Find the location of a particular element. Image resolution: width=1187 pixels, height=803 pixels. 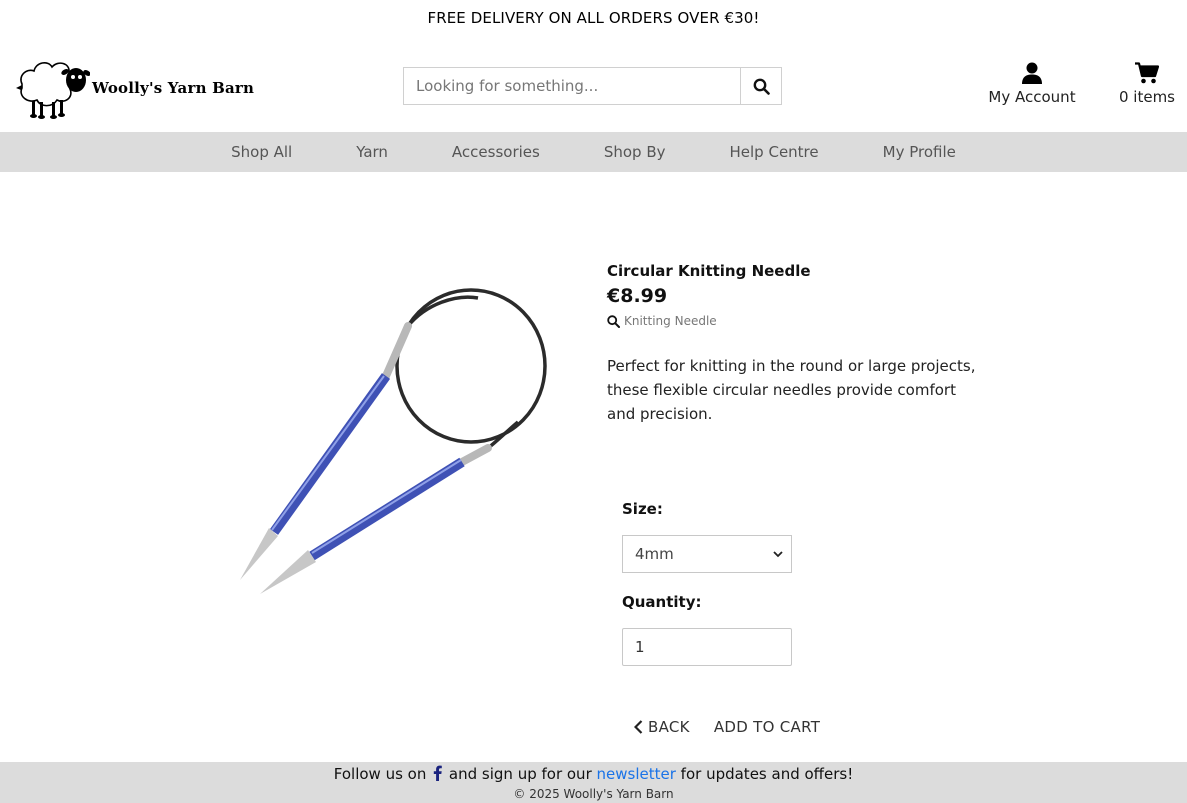

product-title: Circular Knitting Needle is located at coordinates (709, 271).